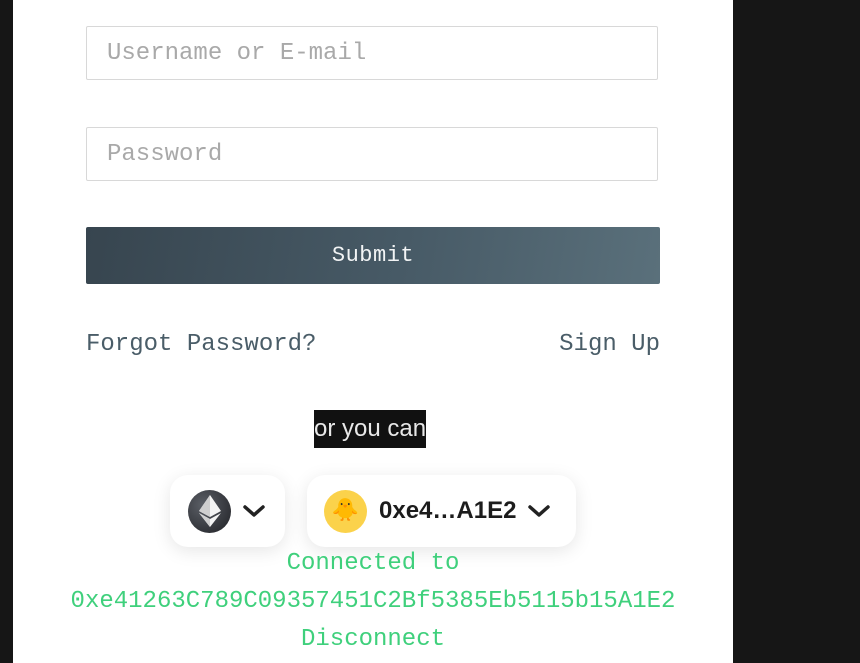 This screenshot has height=663, width=860. I want to click on username-input, so click(372, 53).